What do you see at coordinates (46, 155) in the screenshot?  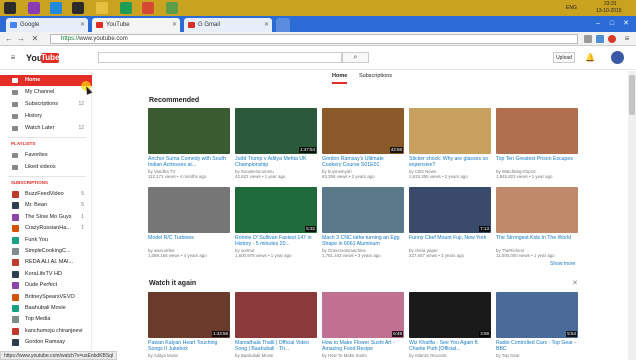 I see `sidebar-item-favorites: Favorites` at bounding box center [46, 155].